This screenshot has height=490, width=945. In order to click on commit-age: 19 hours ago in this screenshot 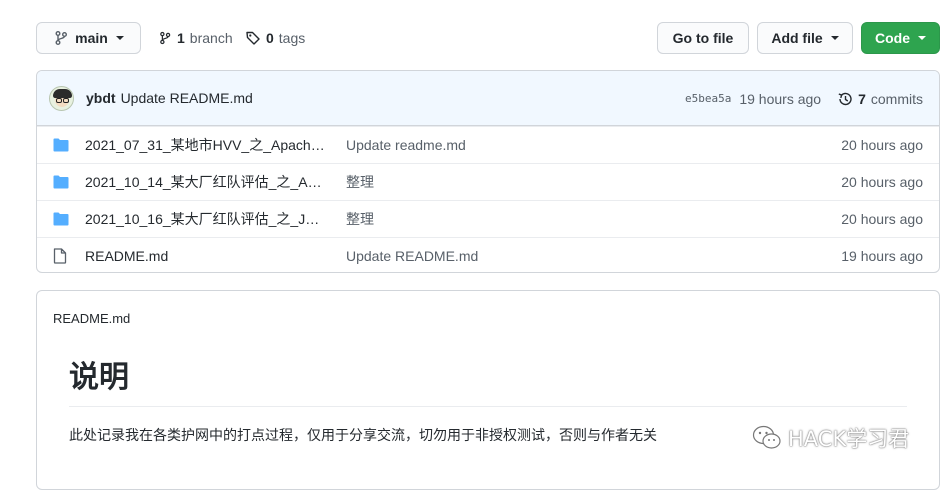, I will do `click(780, 98)`.